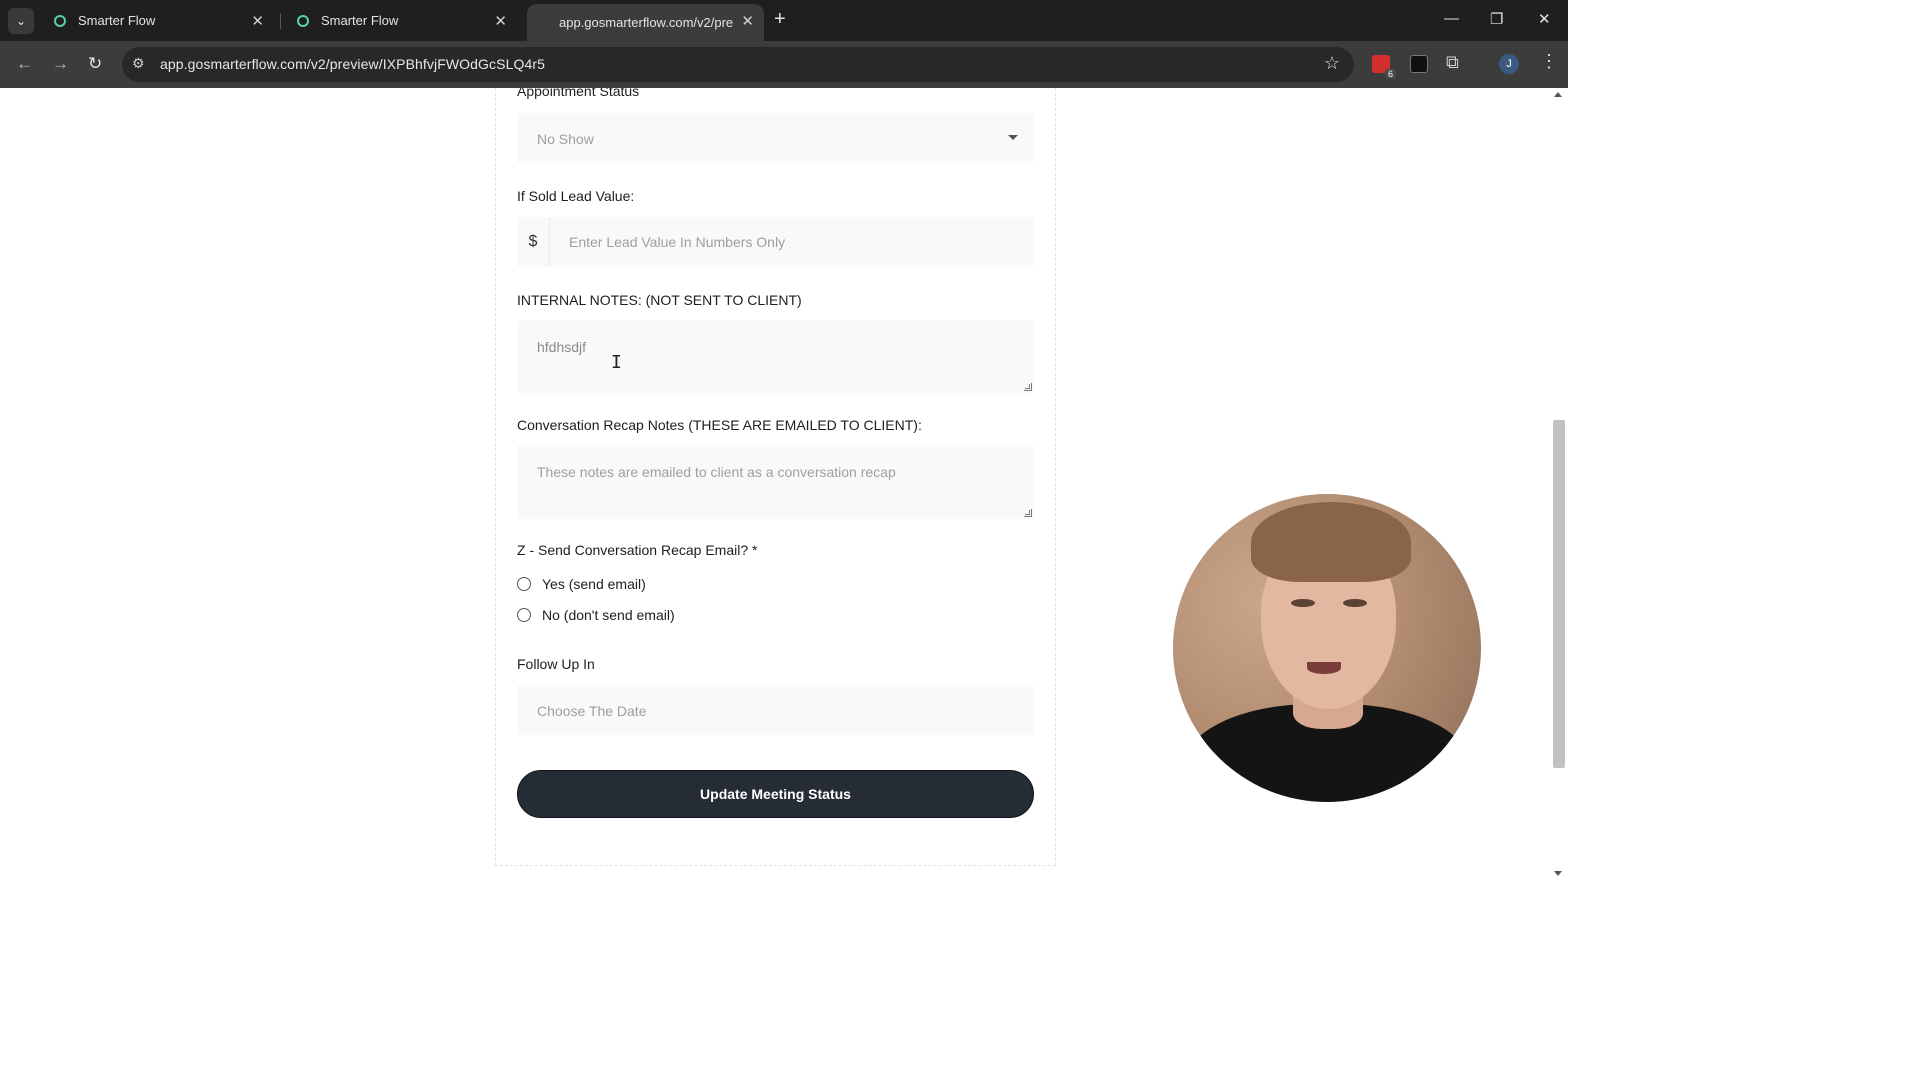  I want to click on lead-value-placeholder: Enter Lead Value In Numbers Only, so click(677, 242).